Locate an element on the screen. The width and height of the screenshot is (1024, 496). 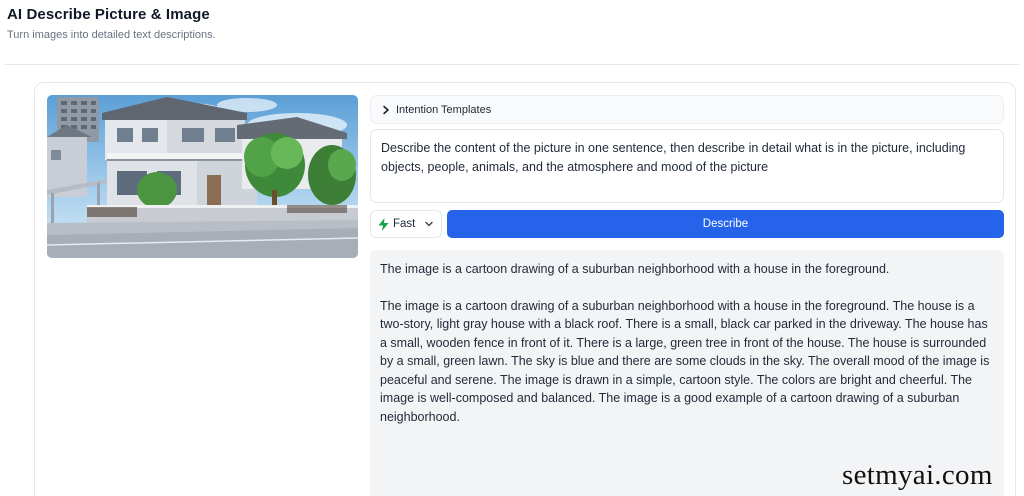
model-speed-label: Fast is located at coordinates (404, 224).